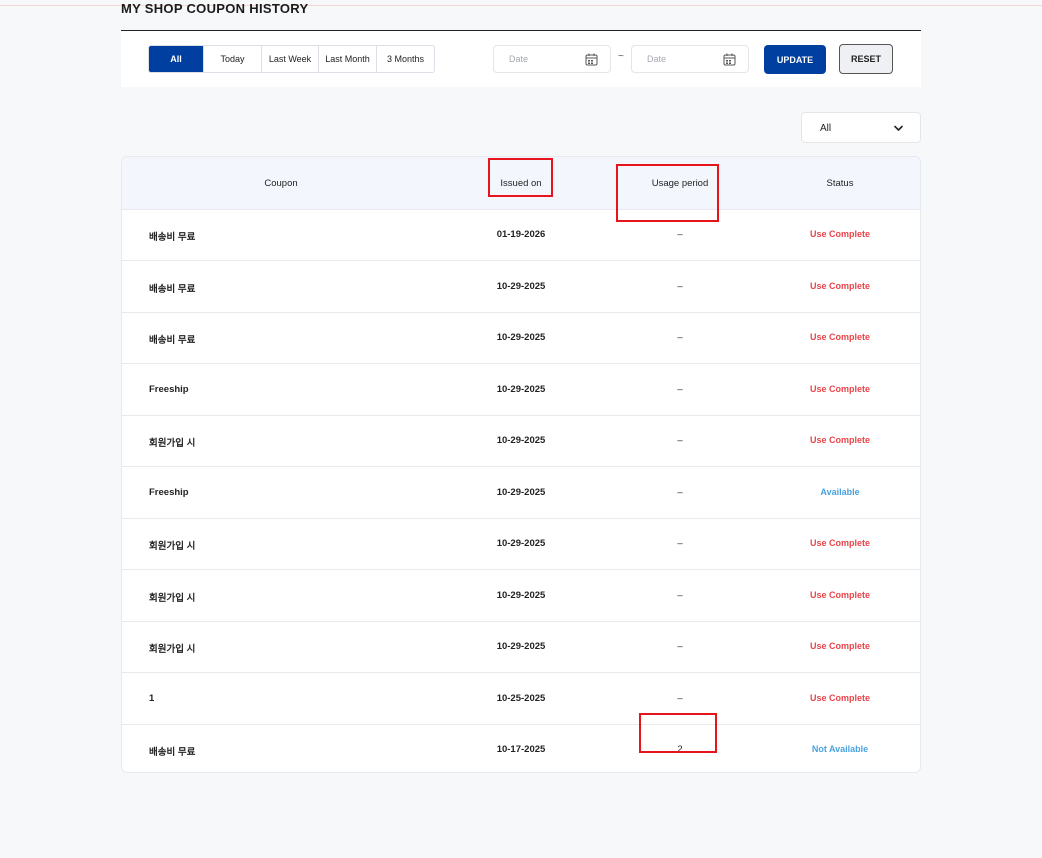 The height and width of the screenshot is (858, 1042). I want to click on period-tab-today: Today, so click(233, 59).